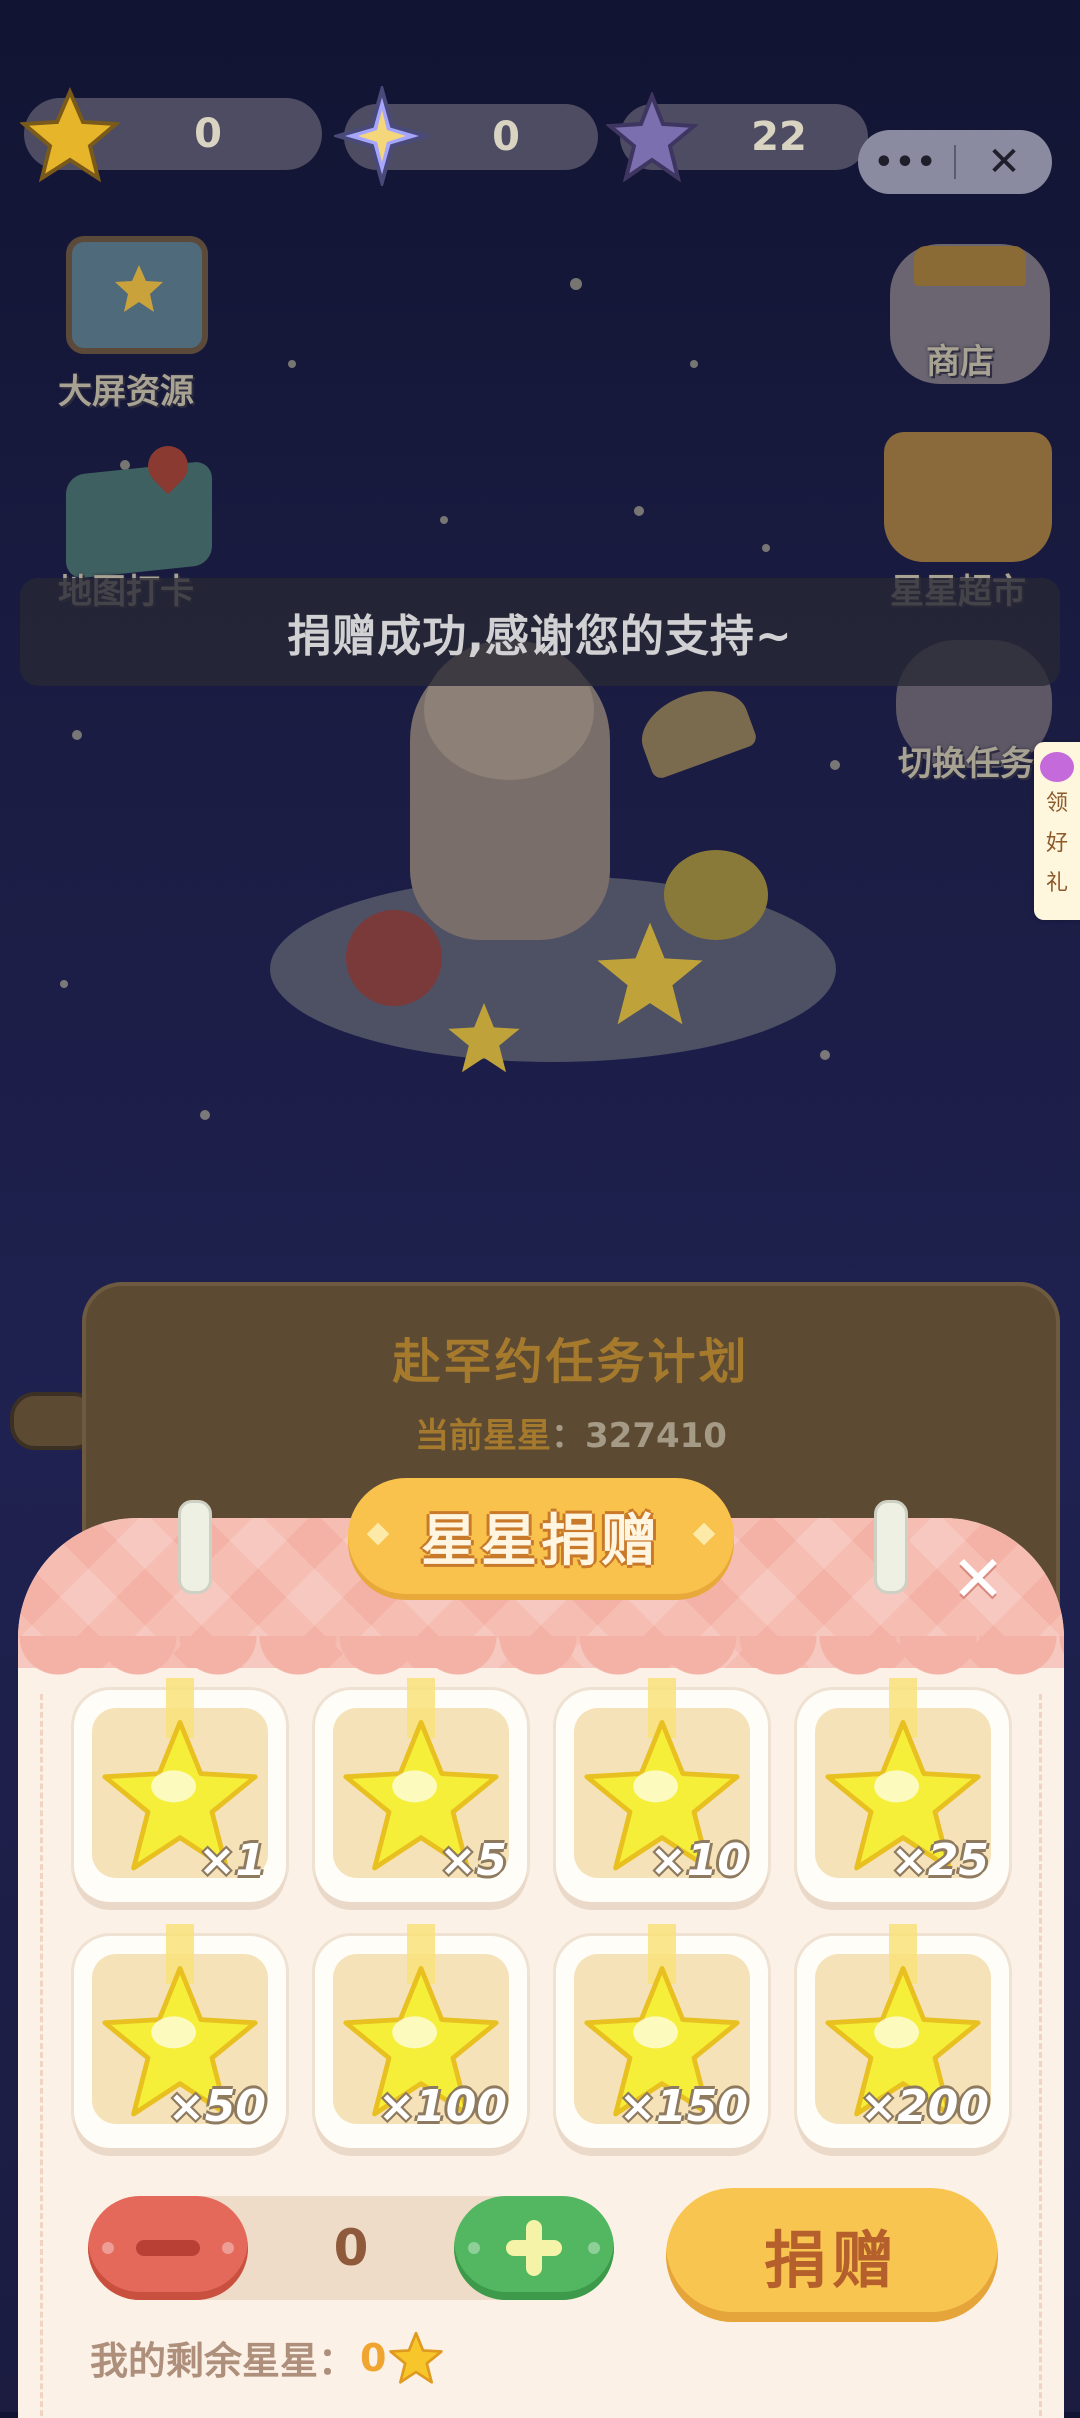  I want to click on option-quantity: ×10, so click(698, 1860).